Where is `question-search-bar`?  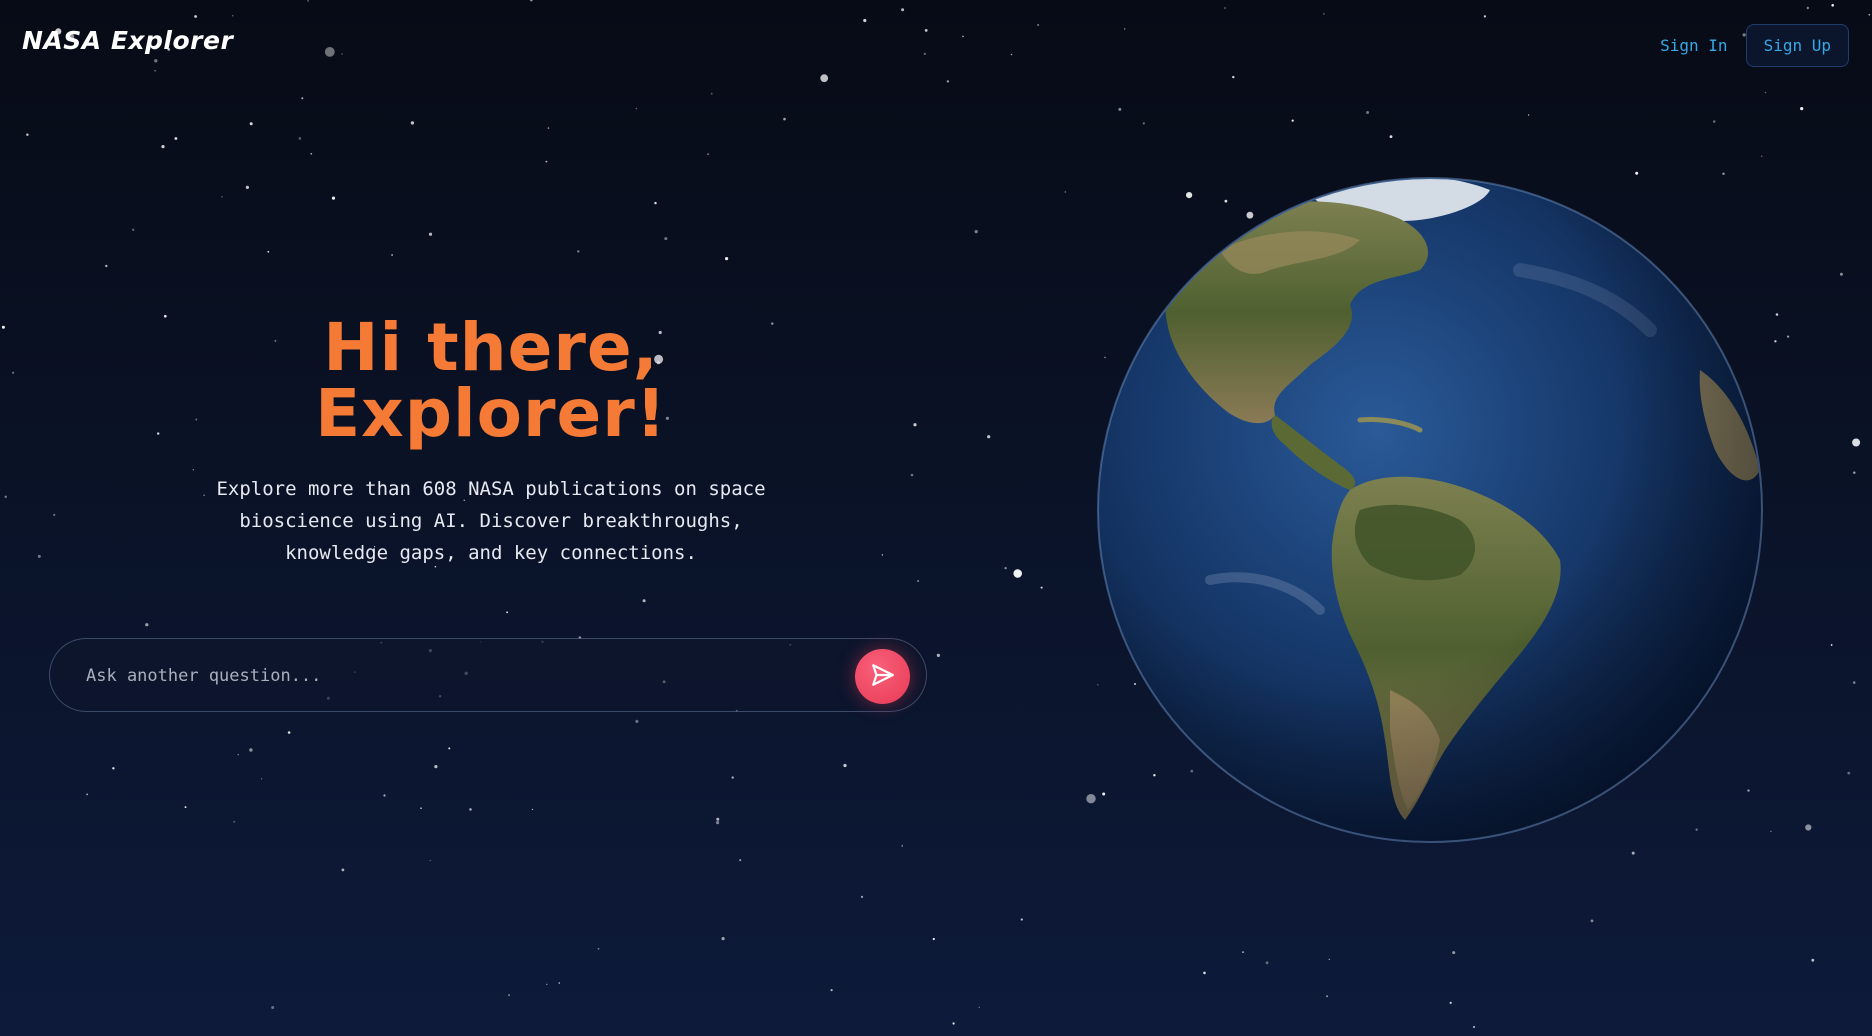
question-search-bar is located at coordinates (488, 675).